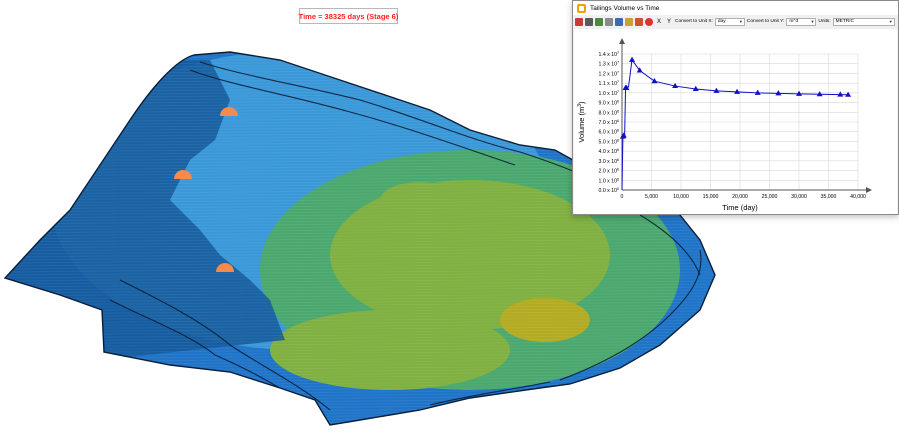  What do you see at coordinates (609, 141) in the screenshot?
I see `y-tick-label: 5.0 x 106` at bounding box center [609, 141].